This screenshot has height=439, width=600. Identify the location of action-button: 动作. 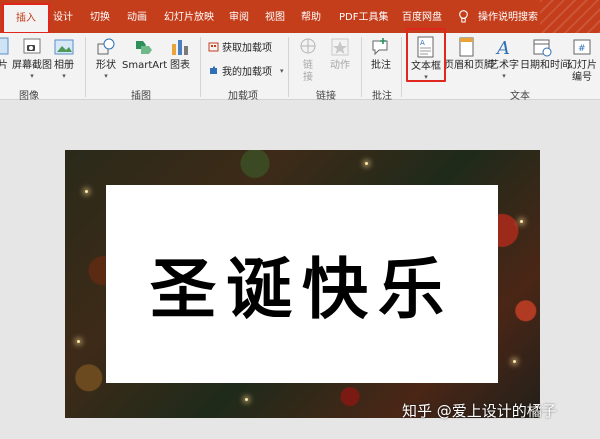
(340, 54).